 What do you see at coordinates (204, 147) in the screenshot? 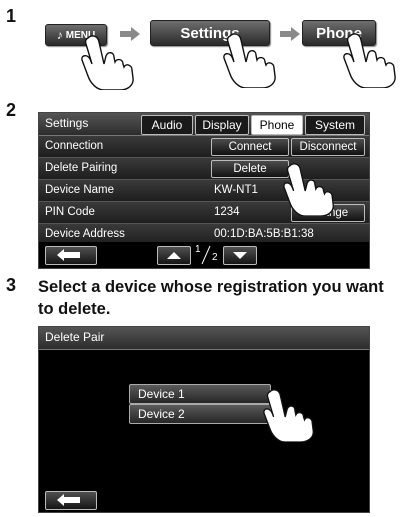
I see `row-connection: Connection Connect Disconnect` at bounding box center [204, 147].